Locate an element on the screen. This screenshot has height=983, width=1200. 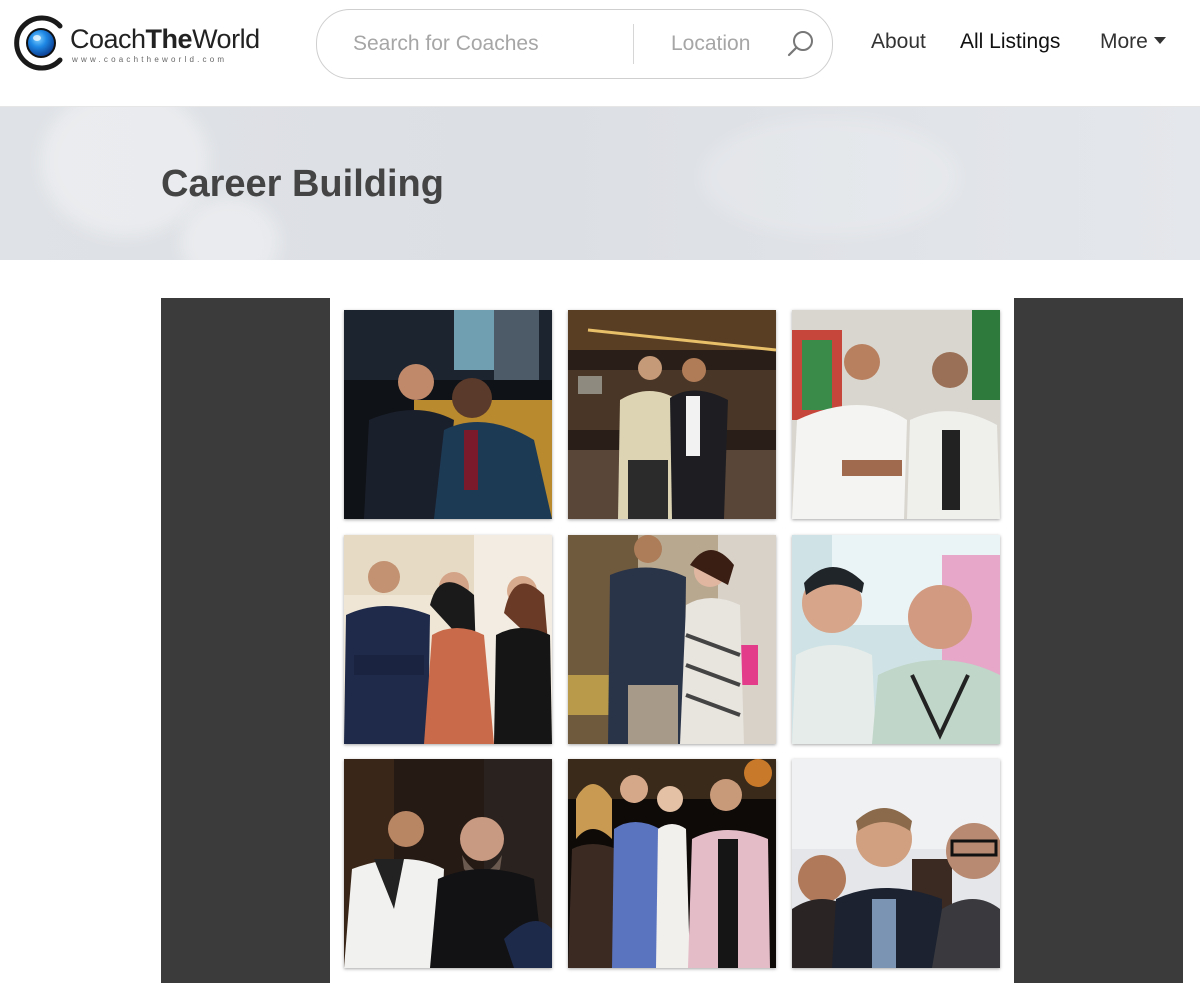
logo-word-the: The is located at coordinates (169, 39).